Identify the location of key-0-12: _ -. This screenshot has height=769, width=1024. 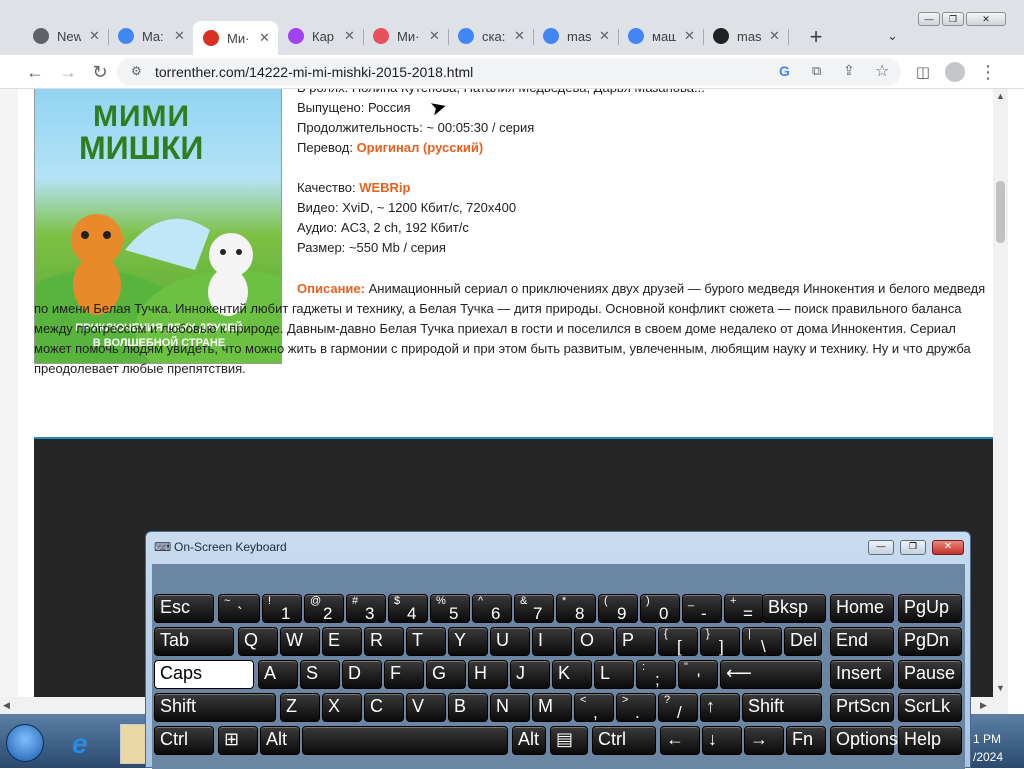
(702, 608).